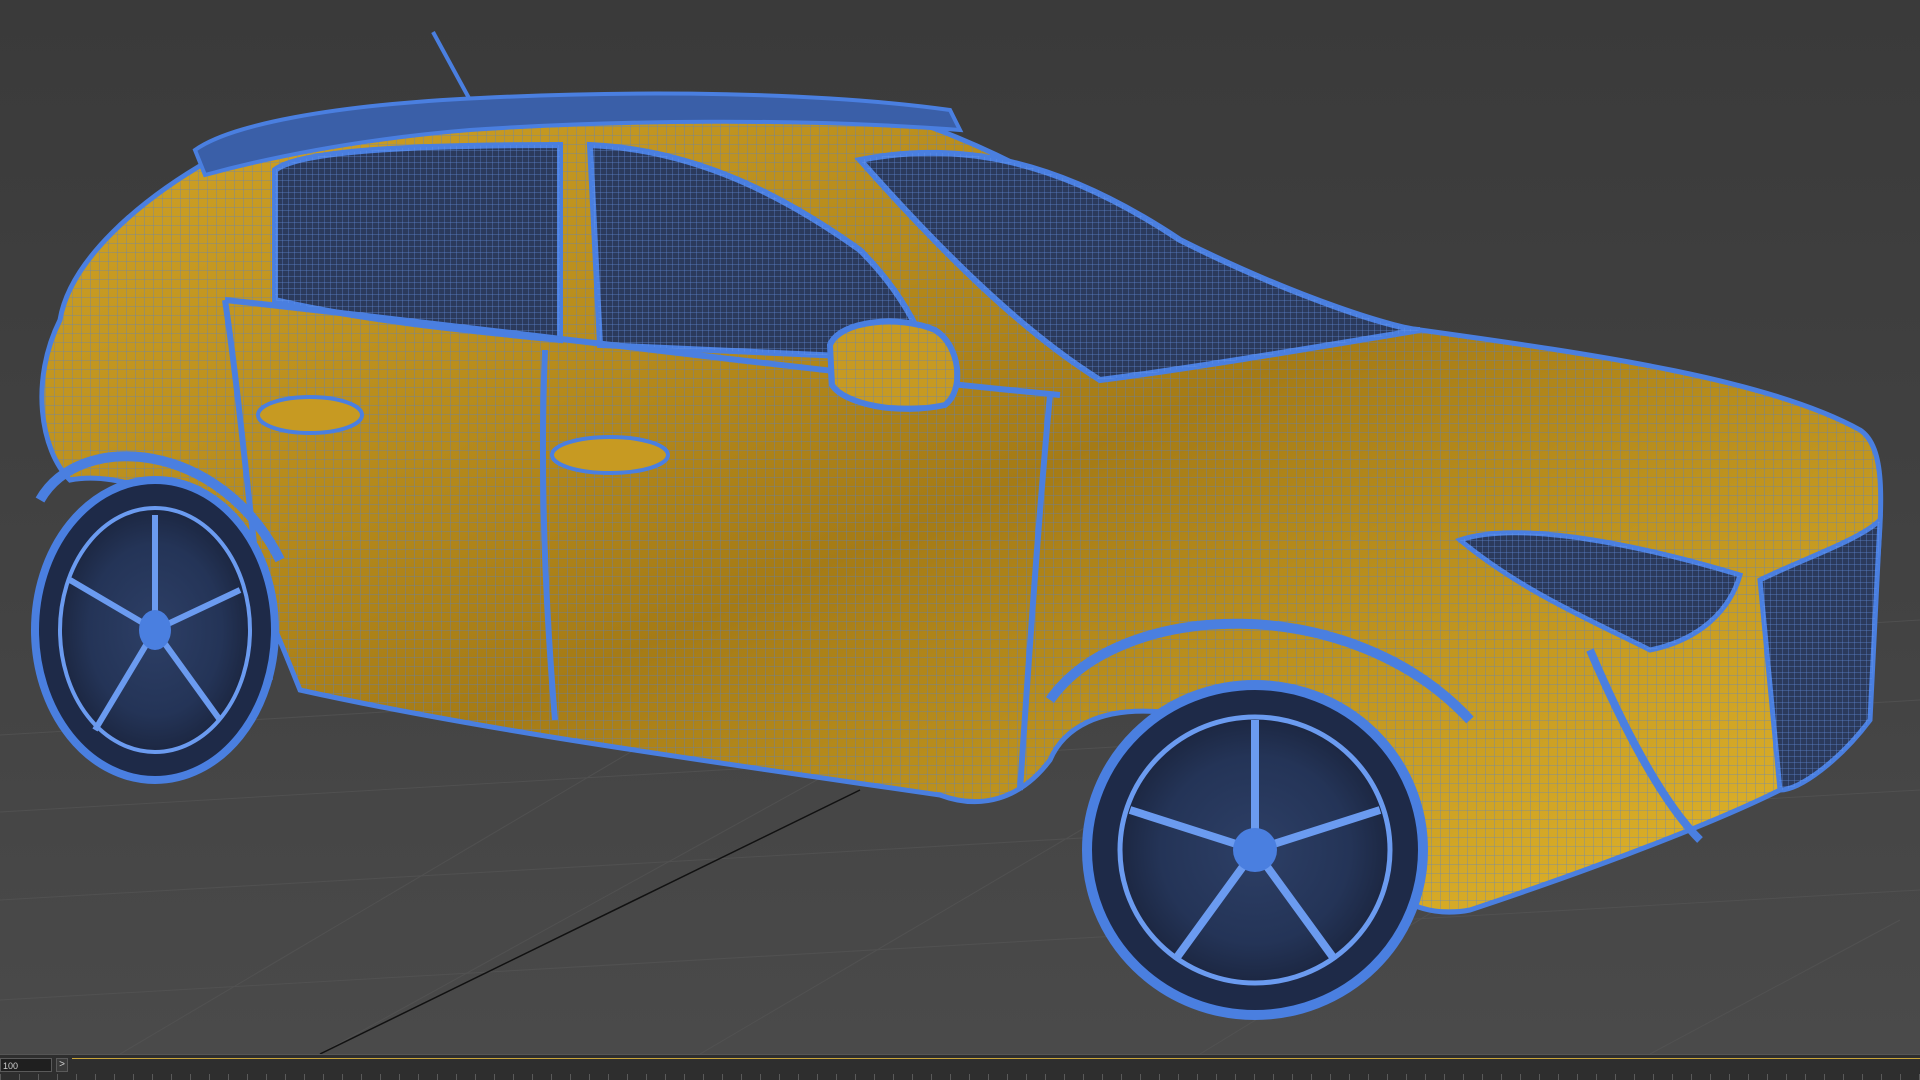 The height and width of the screenshot is (1080, 1920). I want to click on timeline-bar: 100 >, so click(960, 1067).